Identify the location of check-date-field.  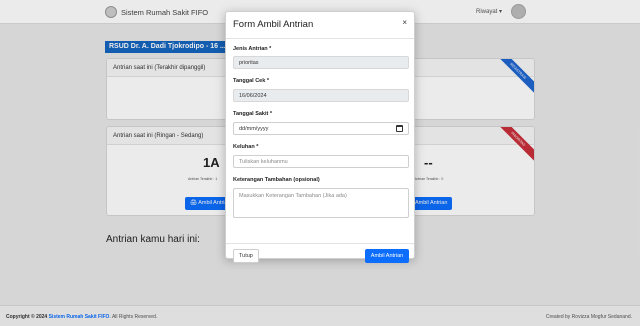
(321, 95).